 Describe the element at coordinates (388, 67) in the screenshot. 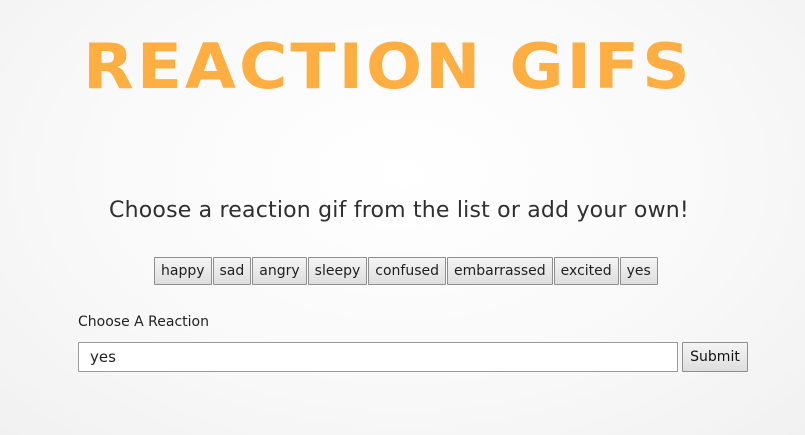

I see `page-title: REACTION GIFS` at that location.